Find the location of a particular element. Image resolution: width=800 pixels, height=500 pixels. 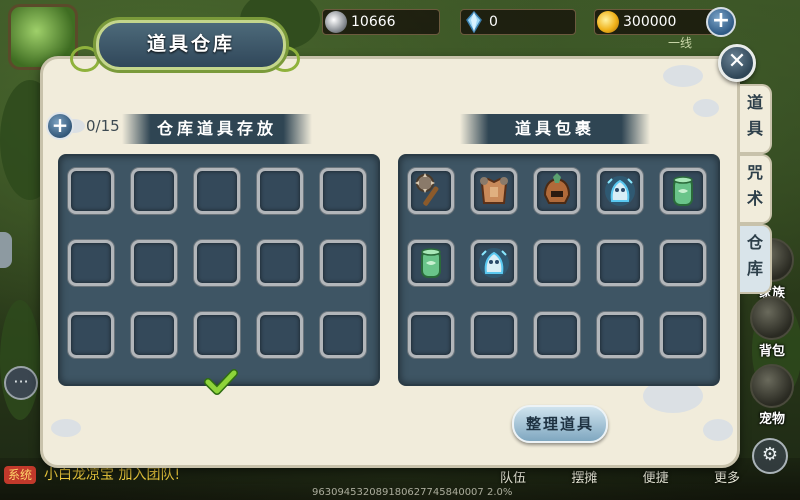

menu-shortcut: 便捷 is located at coordinates (656, 476).